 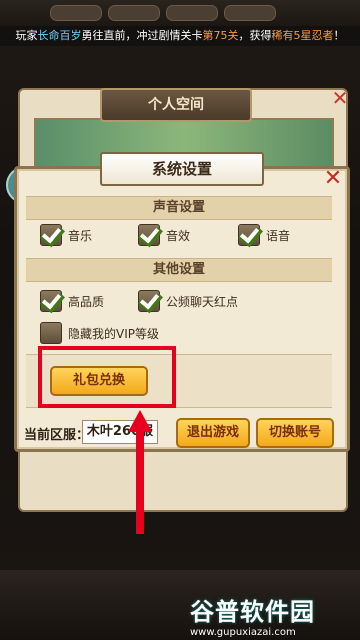 I want to click on red-arrow-icon, so click(x=140, y=472).